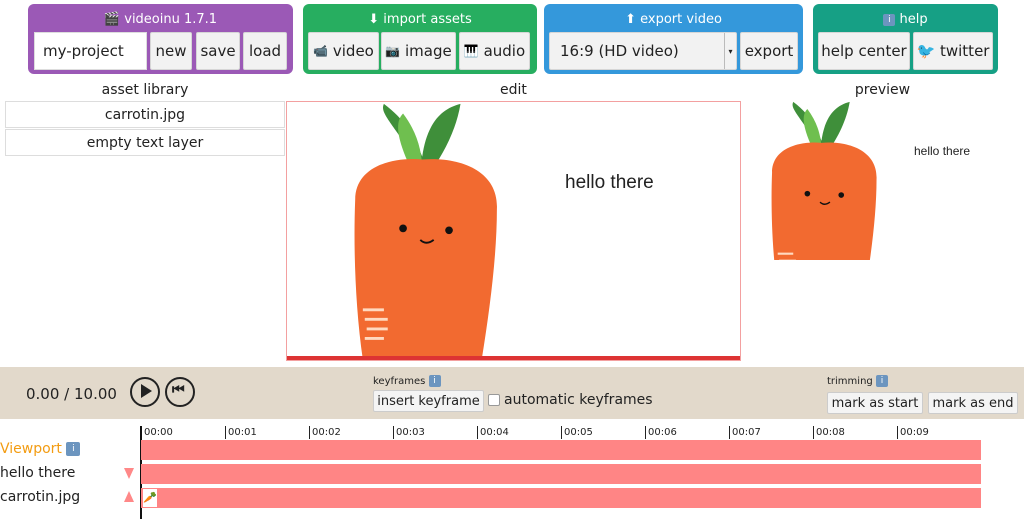  What do you see at coordinates (942, 151) in the screenshot?
I see `preview-text: hello there` at bounding box center [942, 151].